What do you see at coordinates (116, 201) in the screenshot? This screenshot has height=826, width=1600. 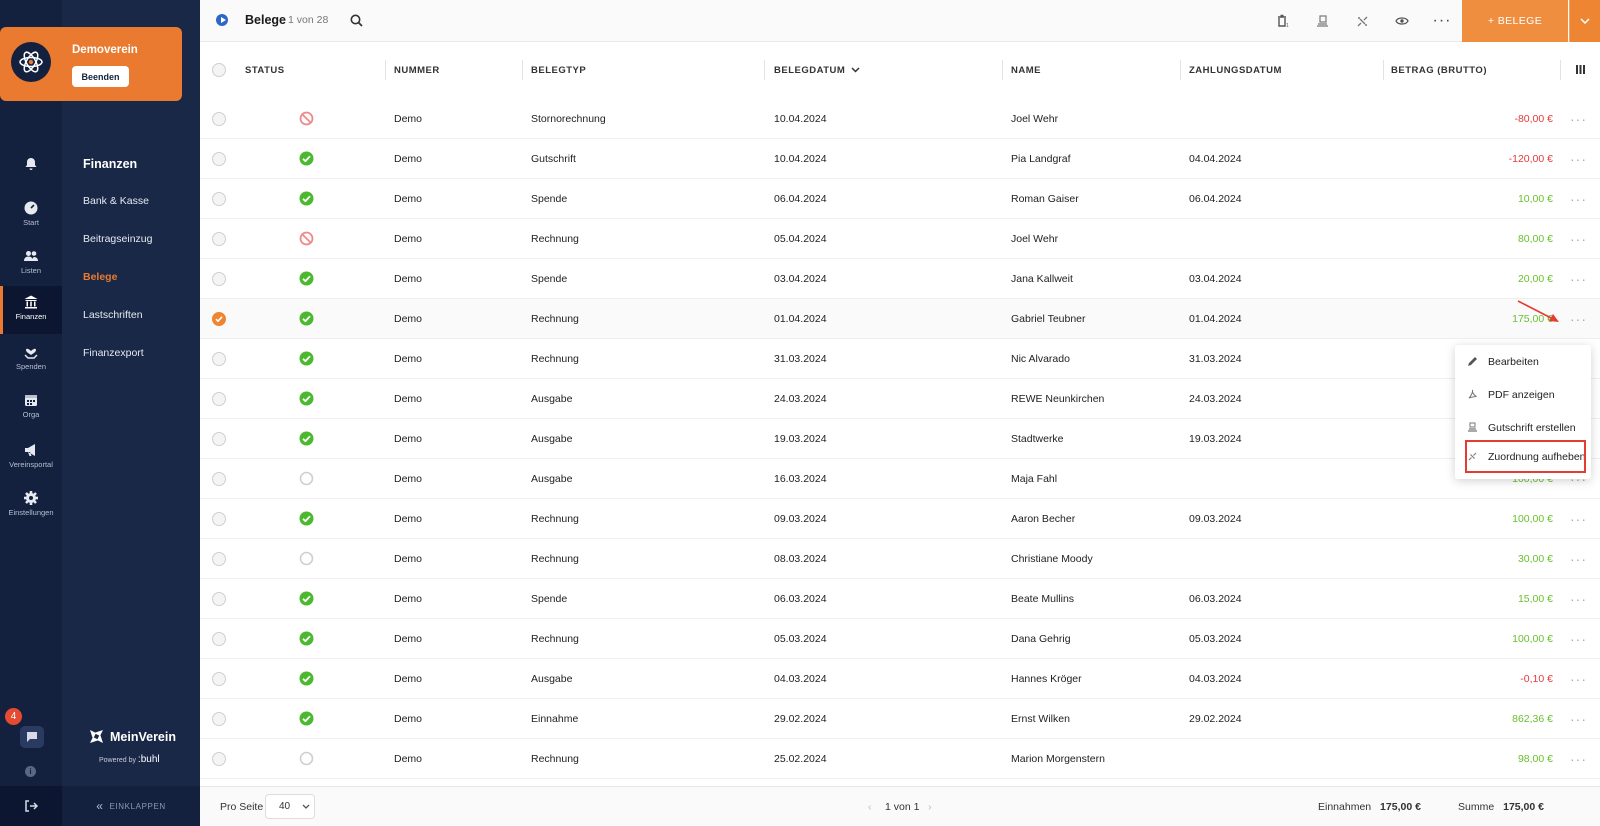 I see `subnav-item-bank-kasse: Bank & Kasse` at bounding box center [116, 201].